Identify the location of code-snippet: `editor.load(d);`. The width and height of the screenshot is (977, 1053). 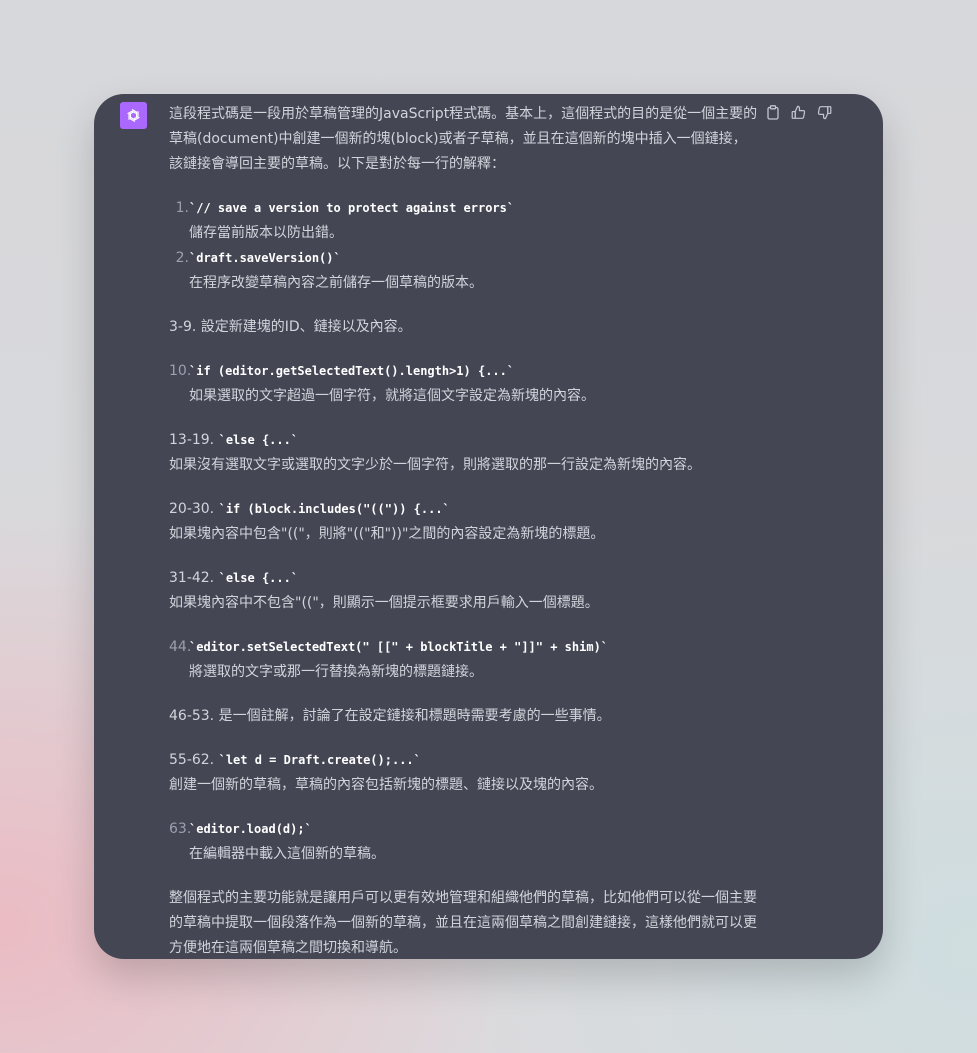
(250, 829).